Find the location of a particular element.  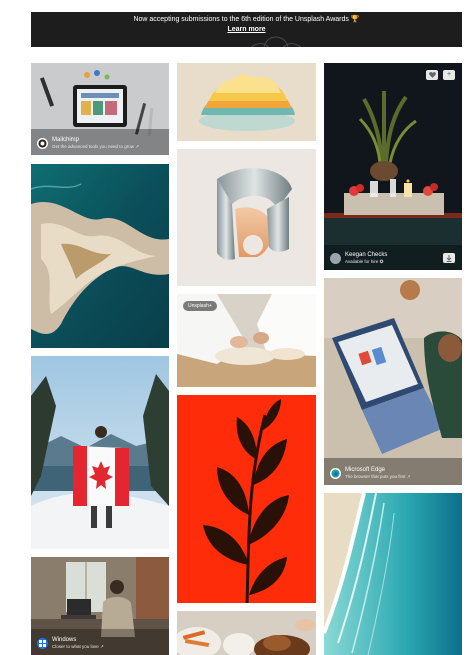

download-arrow-icon is located at coordinates (449, 258).